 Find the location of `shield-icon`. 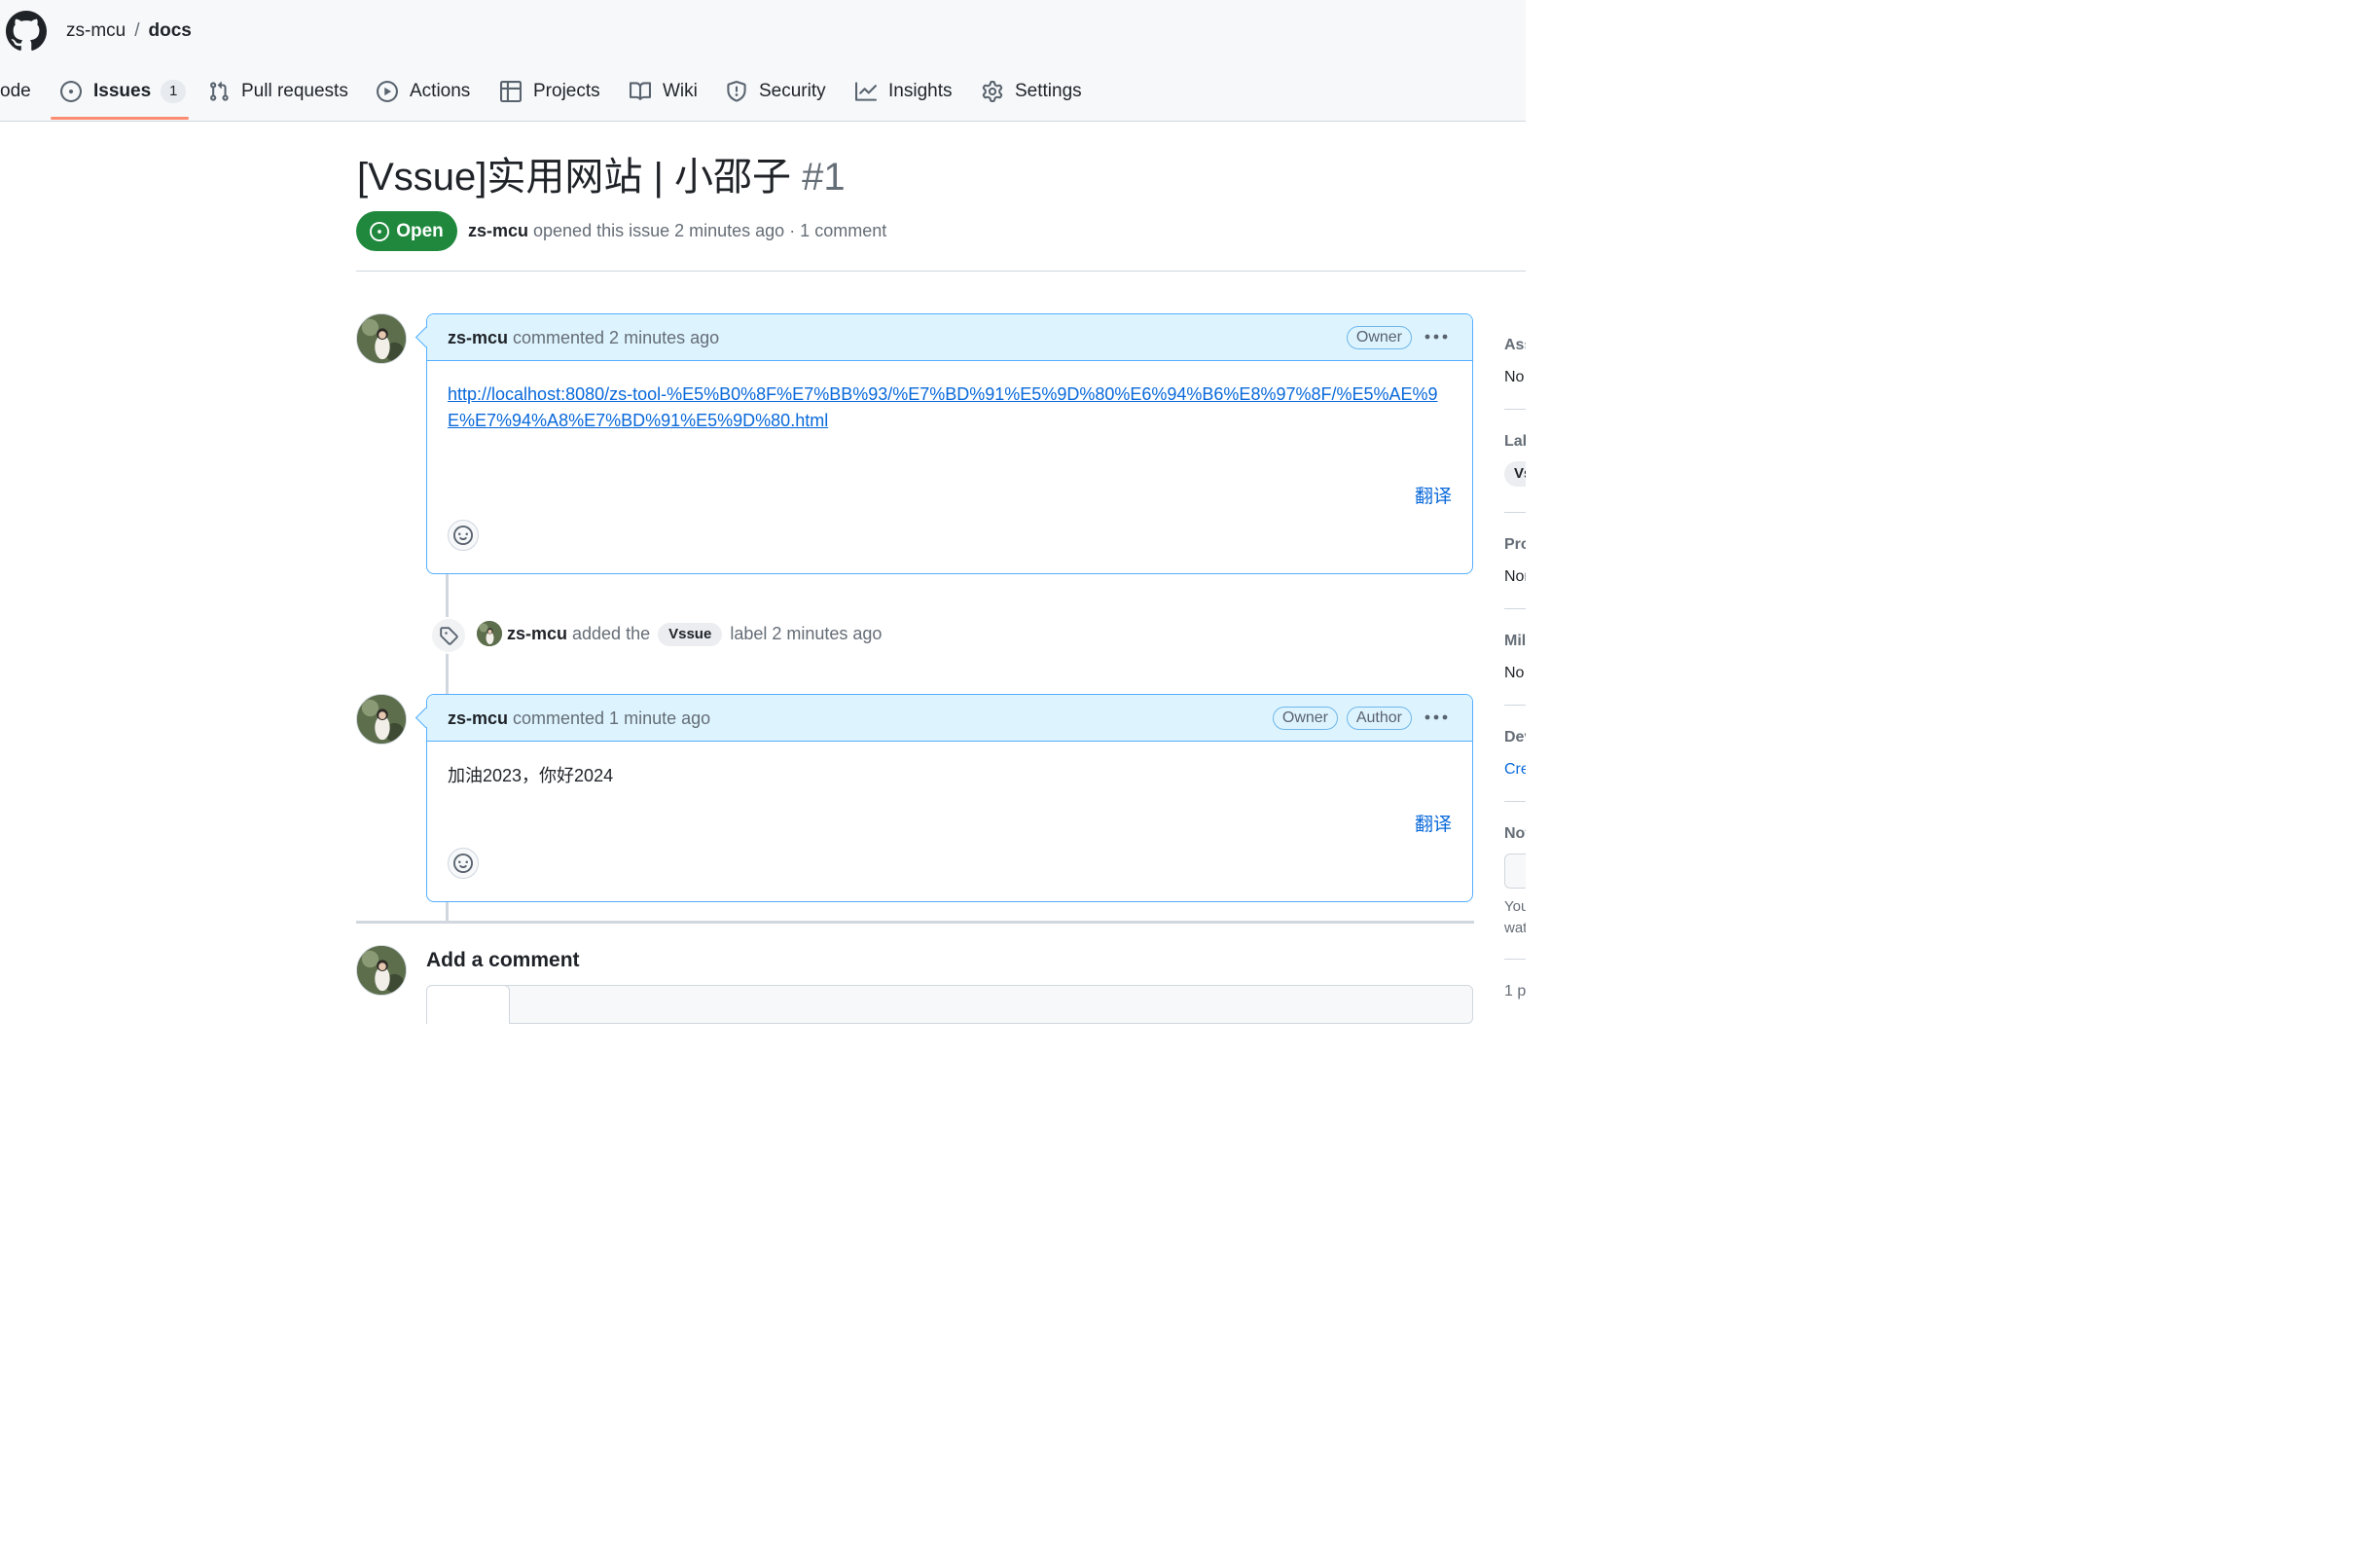

shield-icon is located at coordinates (736, 92).